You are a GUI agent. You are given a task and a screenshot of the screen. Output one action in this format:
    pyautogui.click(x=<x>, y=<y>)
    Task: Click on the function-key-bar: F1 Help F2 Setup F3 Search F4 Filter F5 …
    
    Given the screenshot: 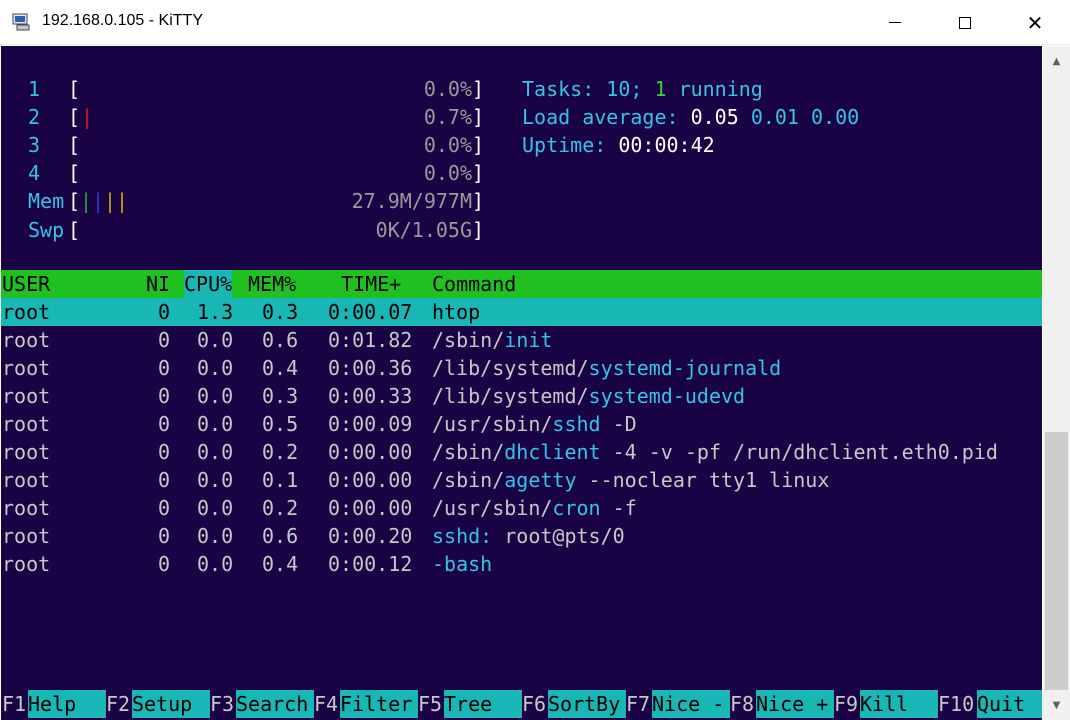 What is the action you would take?
    pyautogui.click(x=521, y=704)
    